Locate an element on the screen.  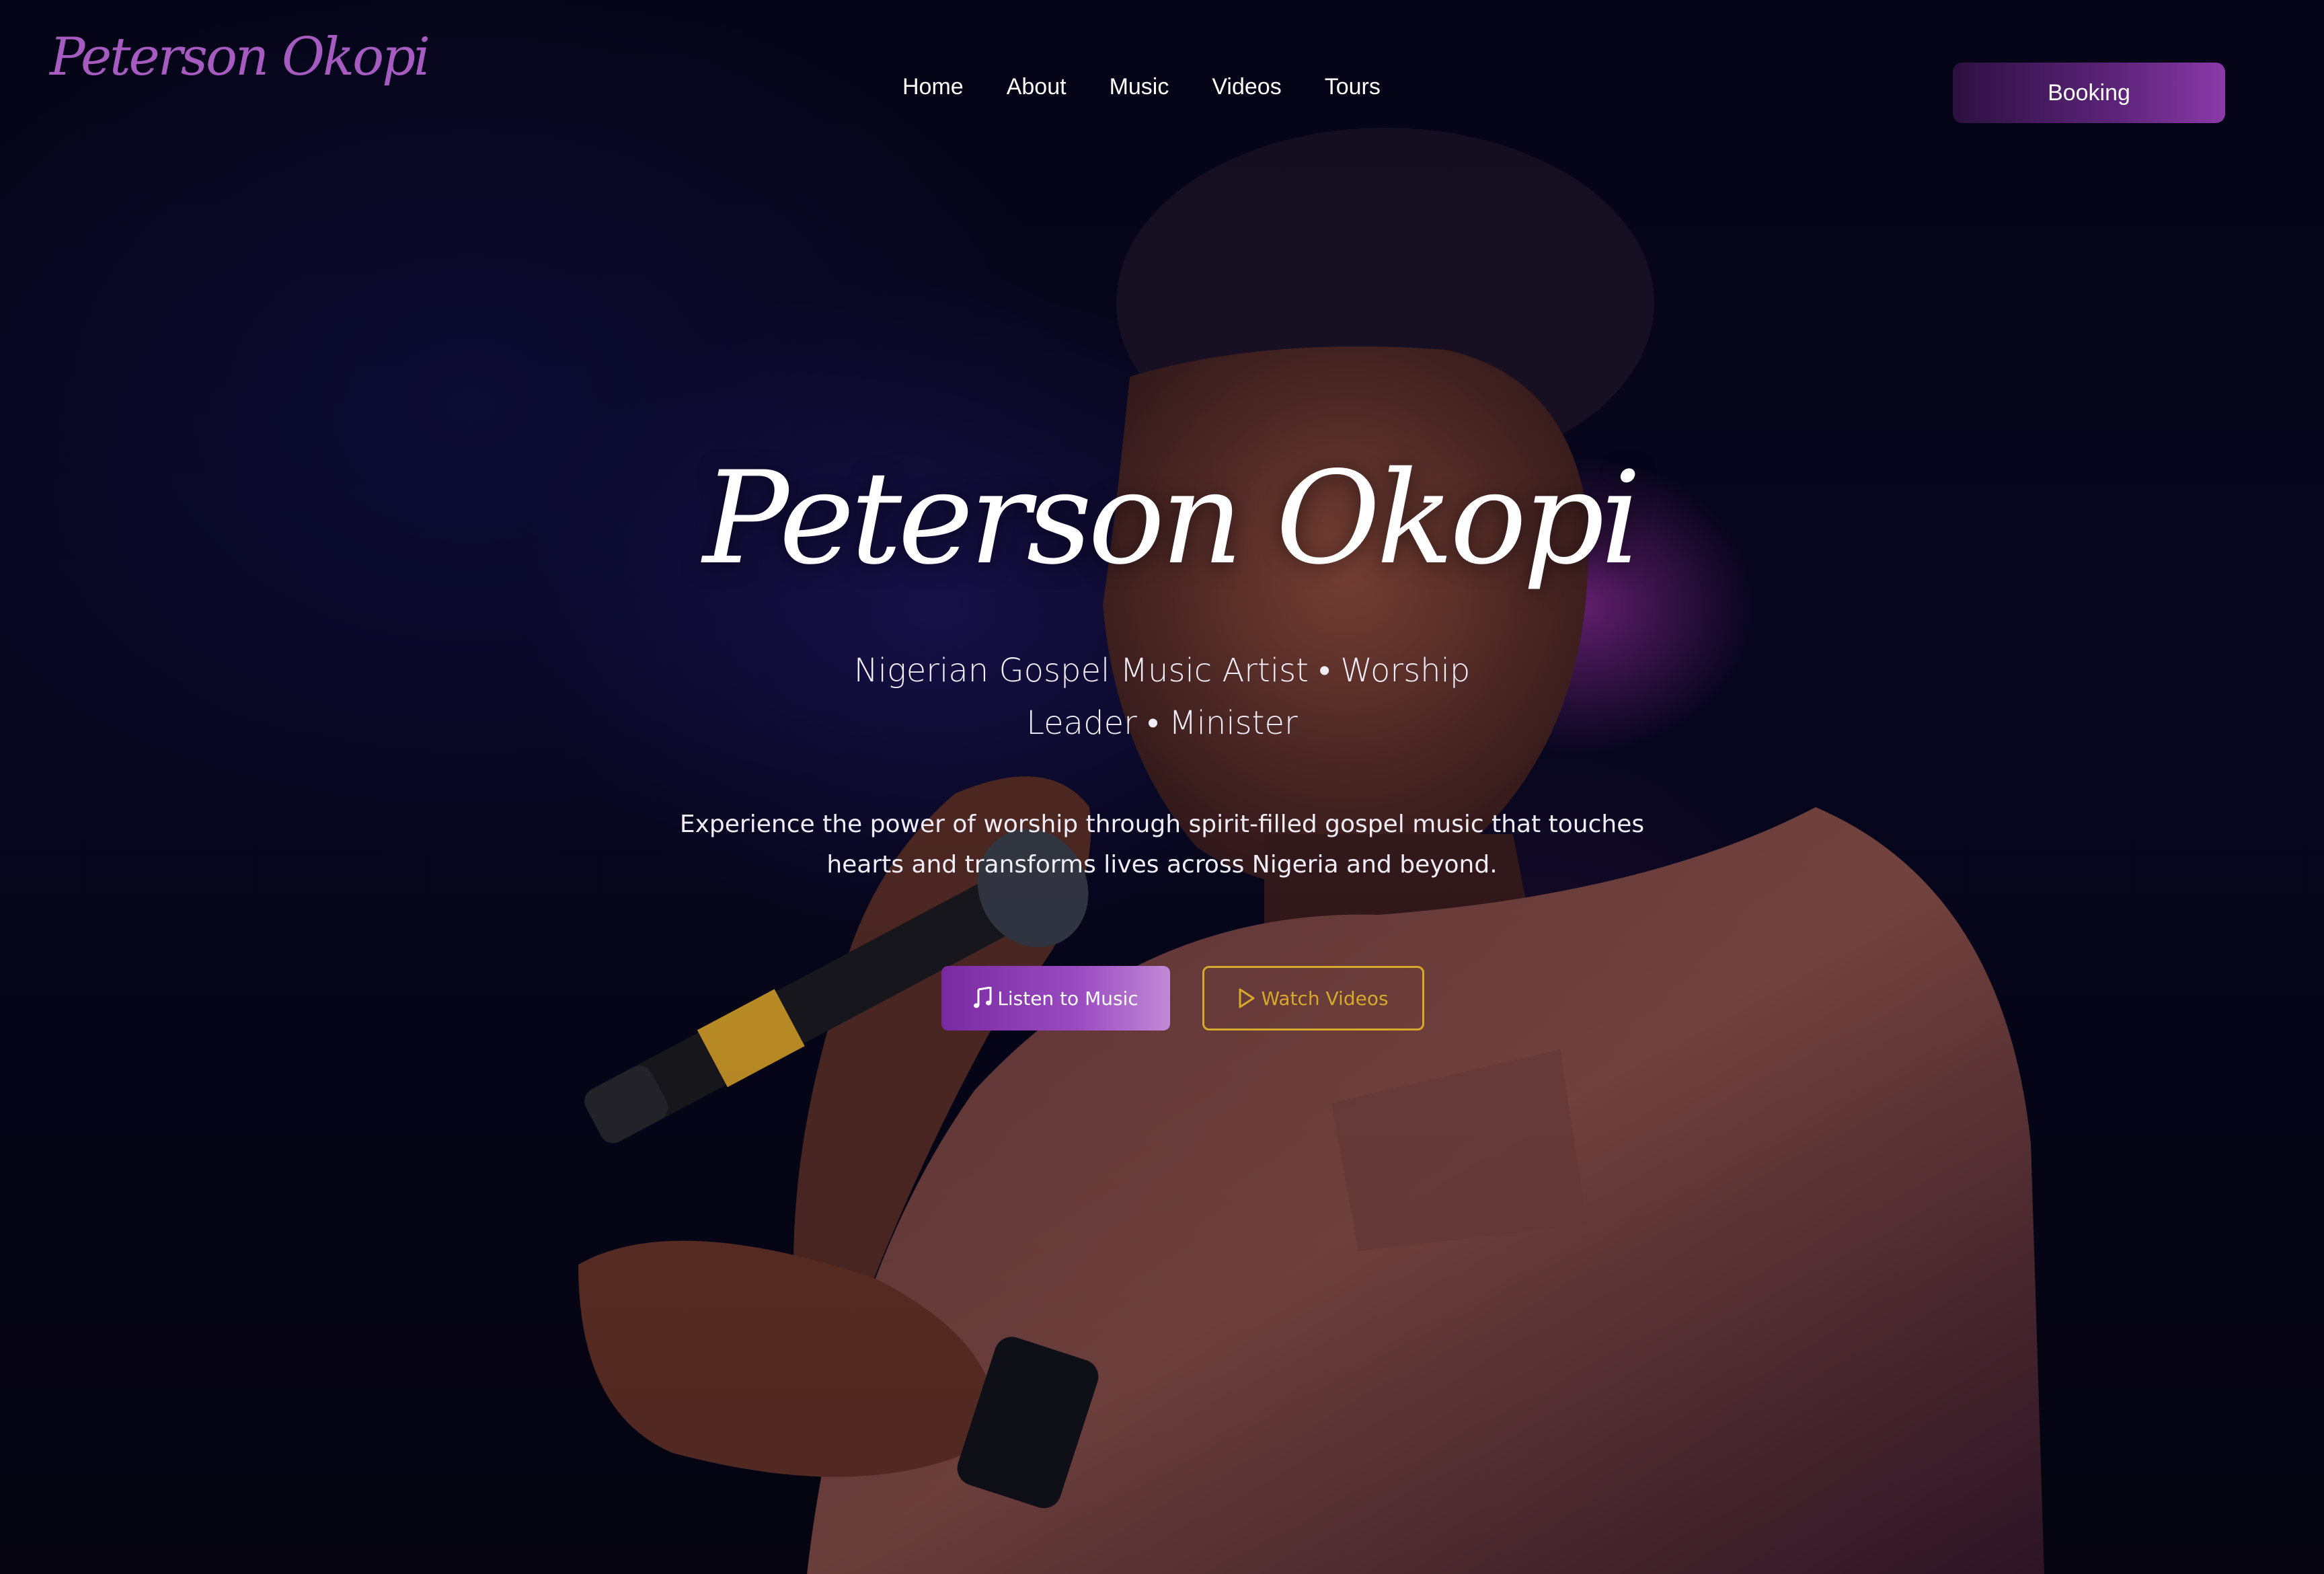
play-icon is located at coordinates (1246, 998).